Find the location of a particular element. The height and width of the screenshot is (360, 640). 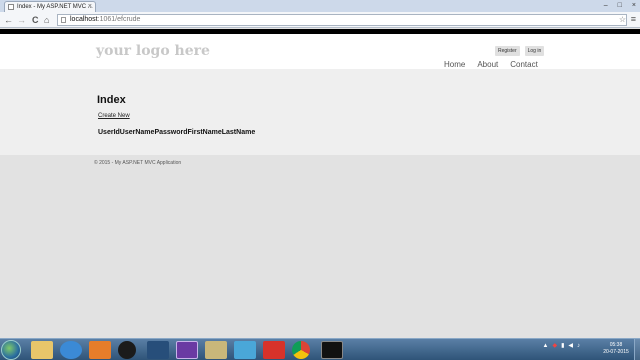

ie-alt-icon is located at coordinates (245, 350).